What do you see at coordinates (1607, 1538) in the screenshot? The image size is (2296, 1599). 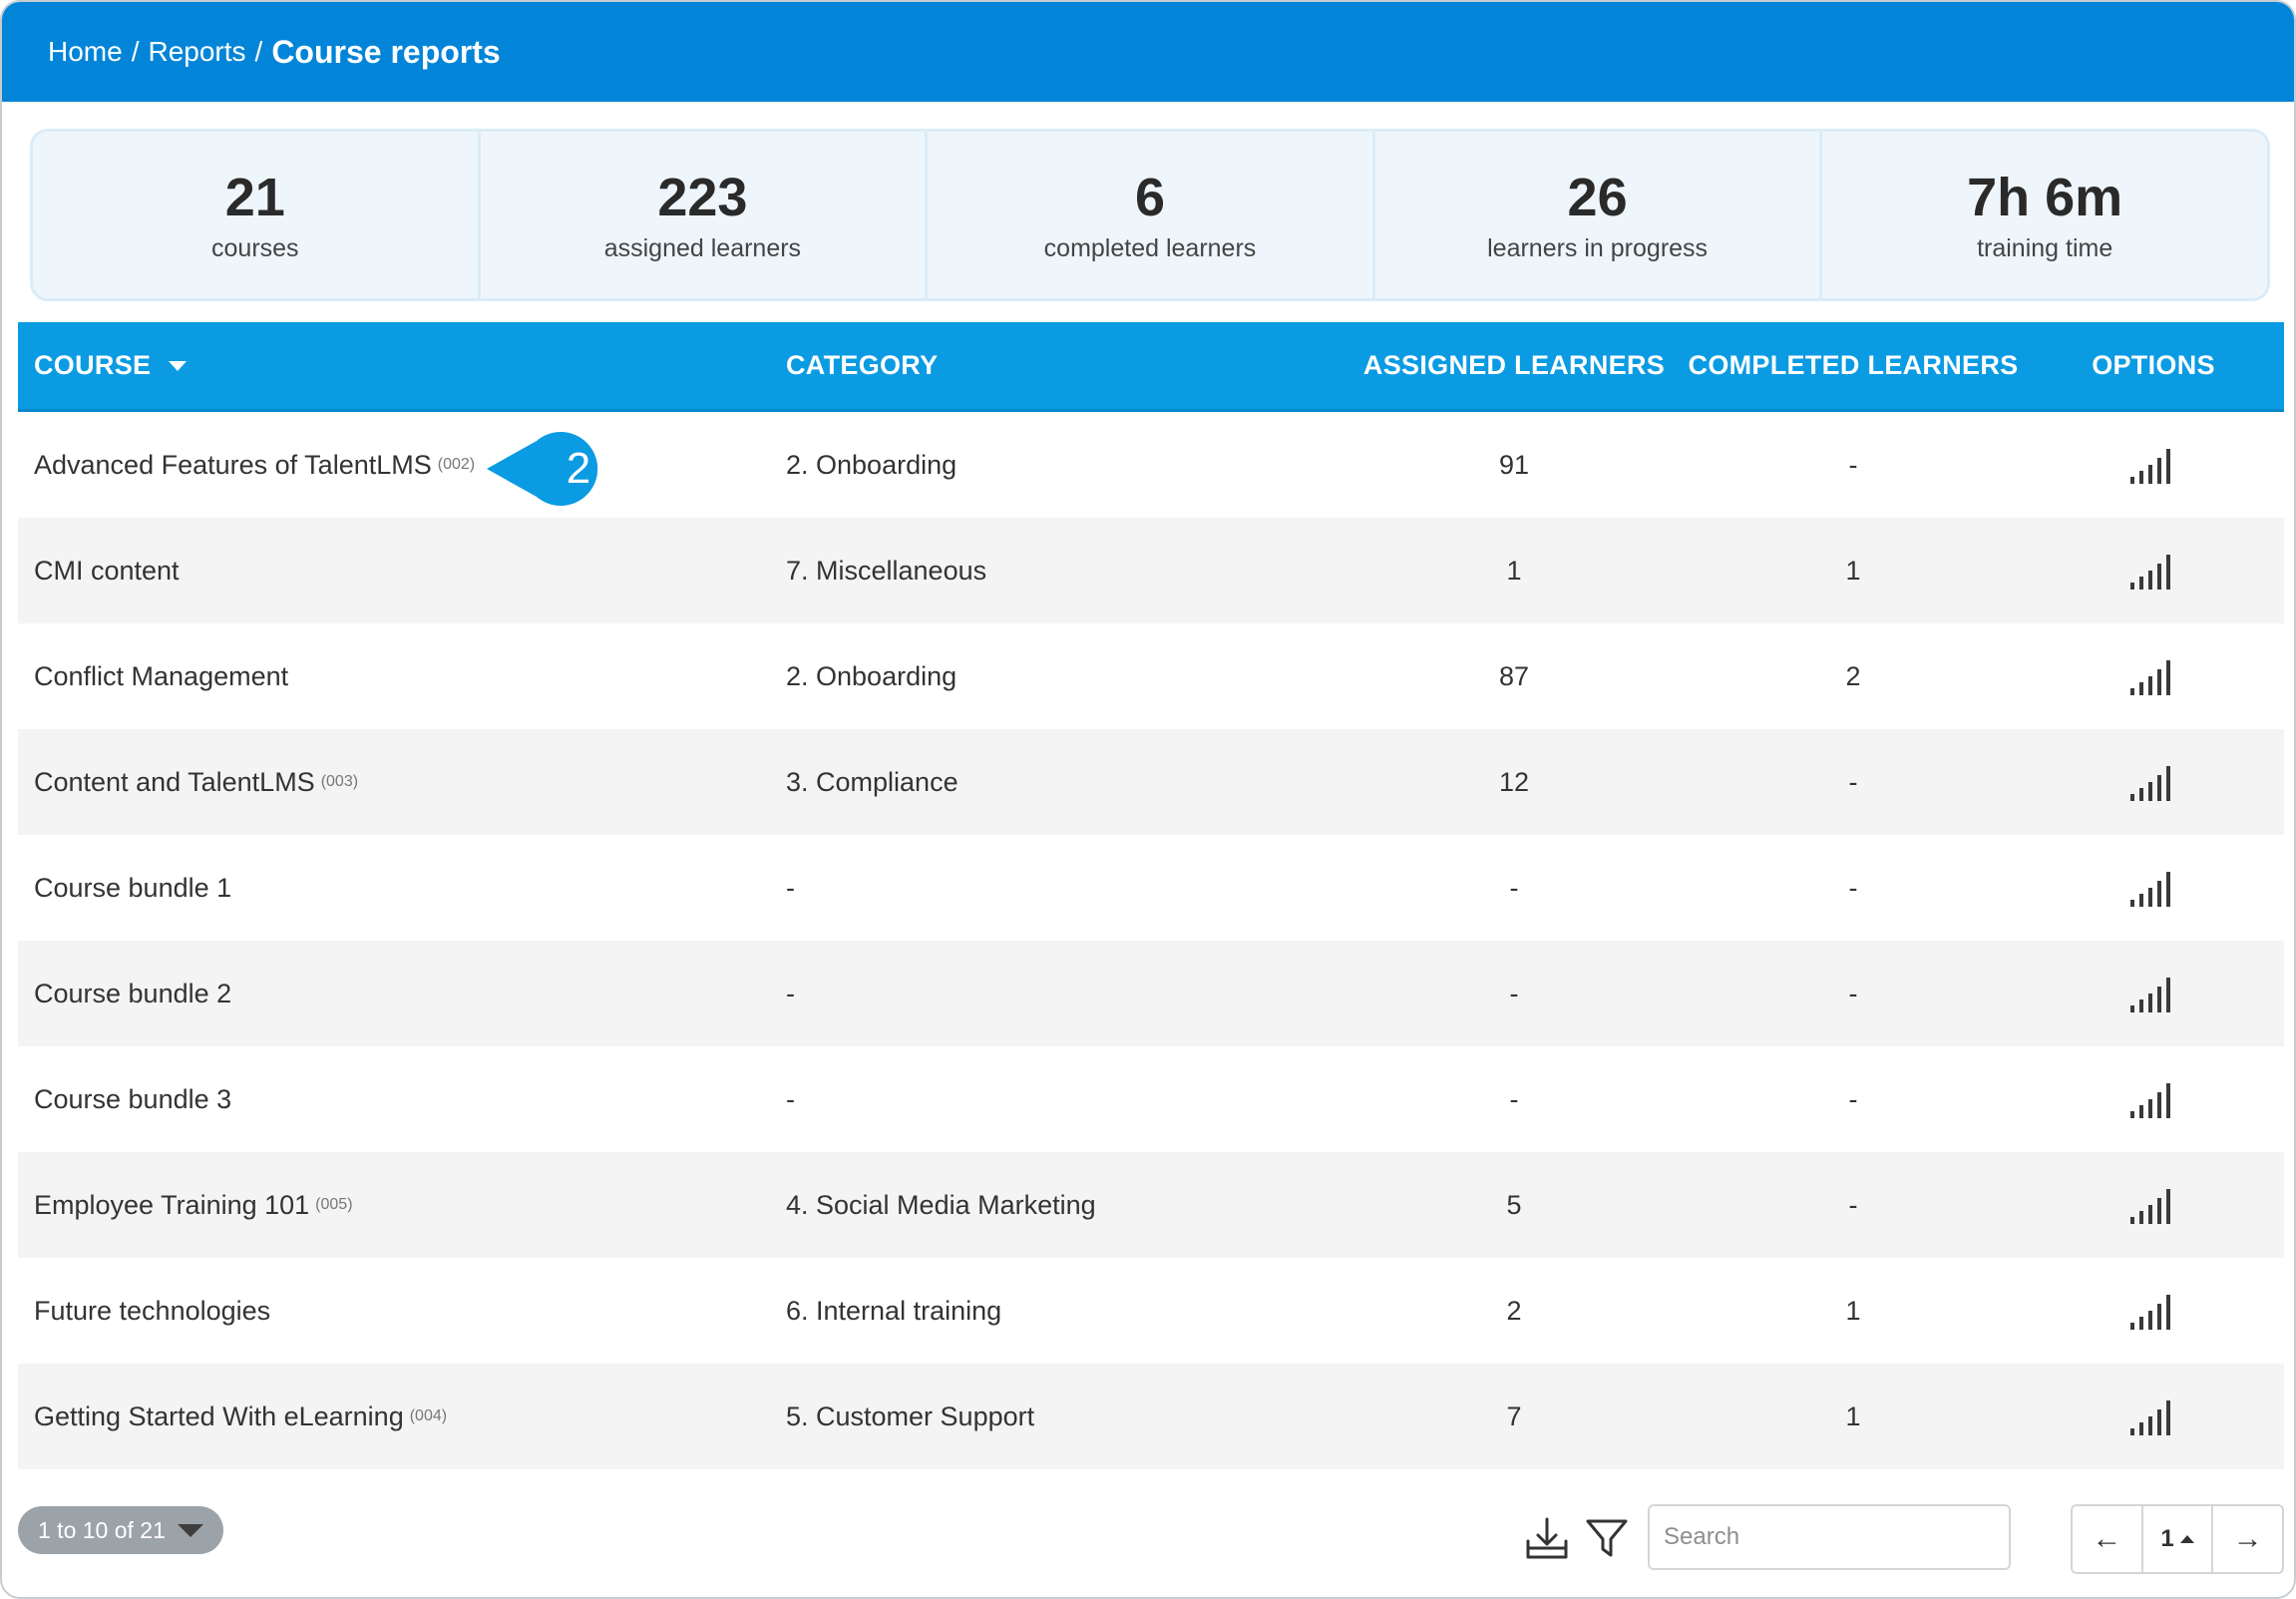 I see `filter-icon` at bounding box center [1607, 1538].